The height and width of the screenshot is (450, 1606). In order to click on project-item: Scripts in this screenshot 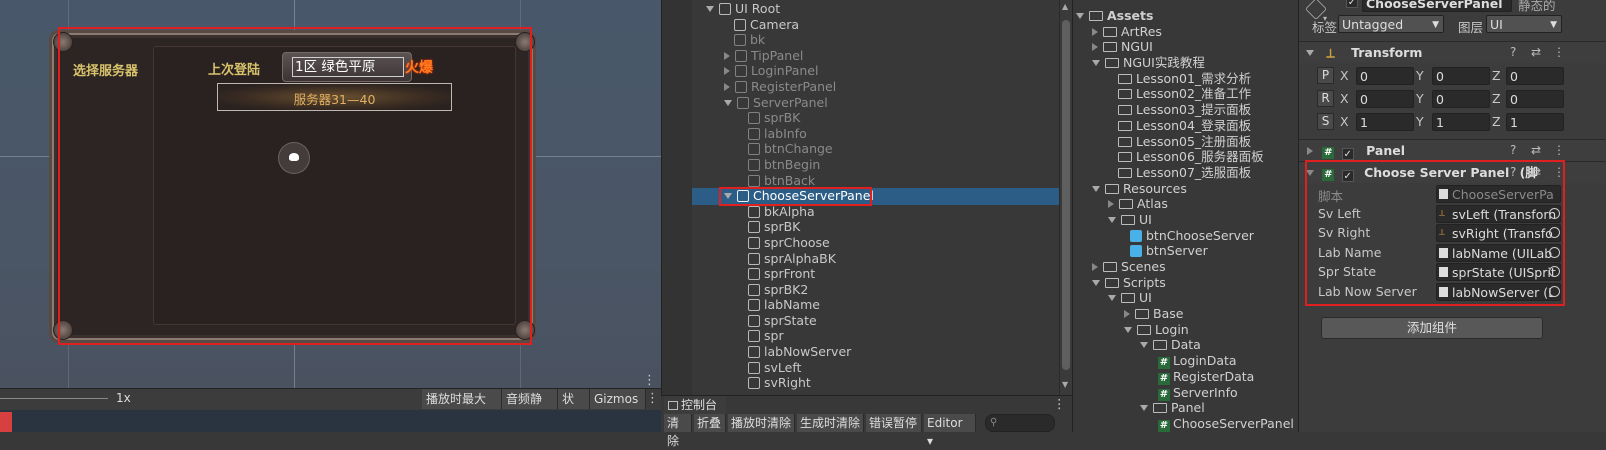, I will do `click(1186, 283)`.